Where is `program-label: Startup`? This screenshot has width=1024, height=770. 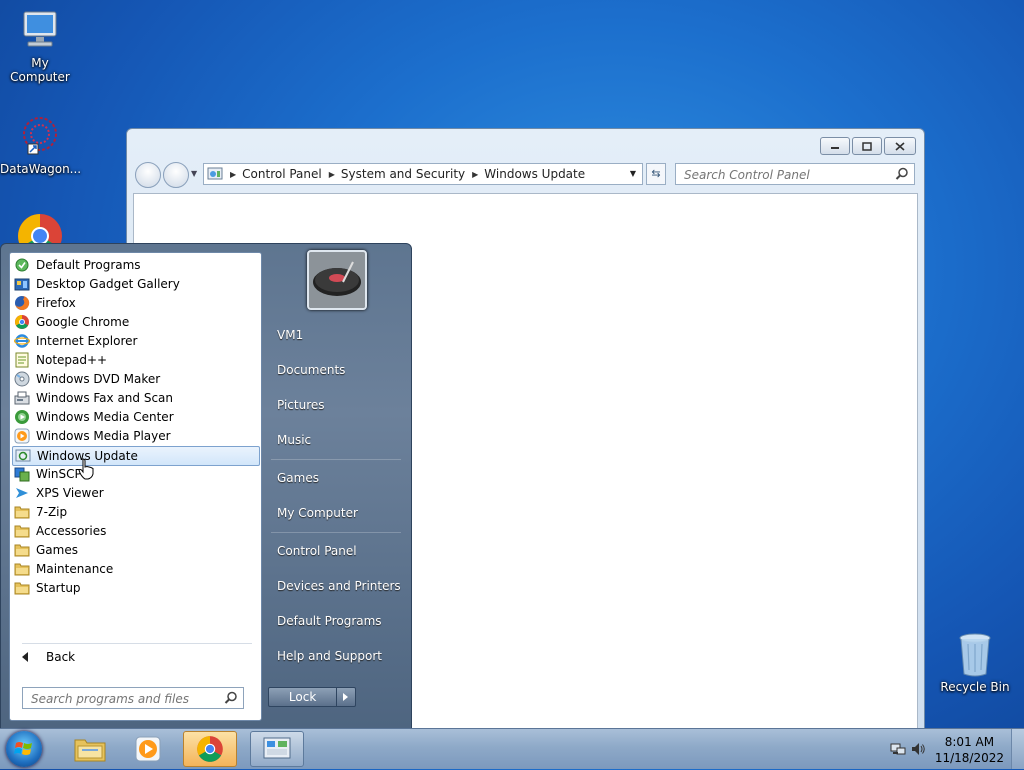 program-label: Startup is located at coordinates (58, 588).